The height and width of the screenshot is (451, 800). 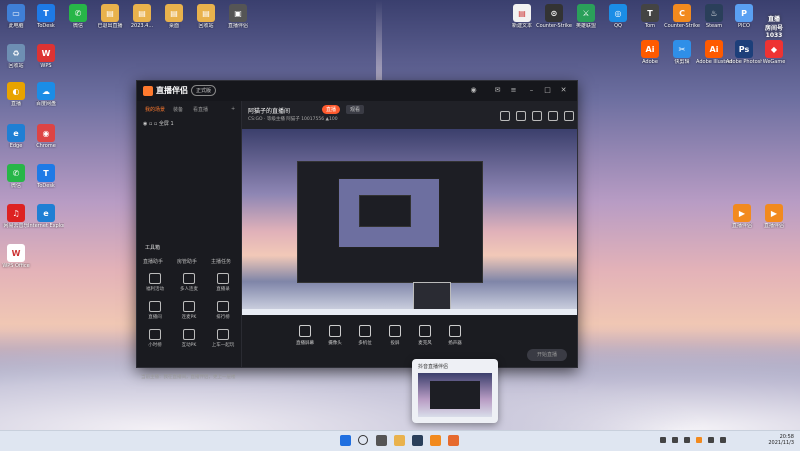 I want to click on record-icon, so click(x=505, y=116).